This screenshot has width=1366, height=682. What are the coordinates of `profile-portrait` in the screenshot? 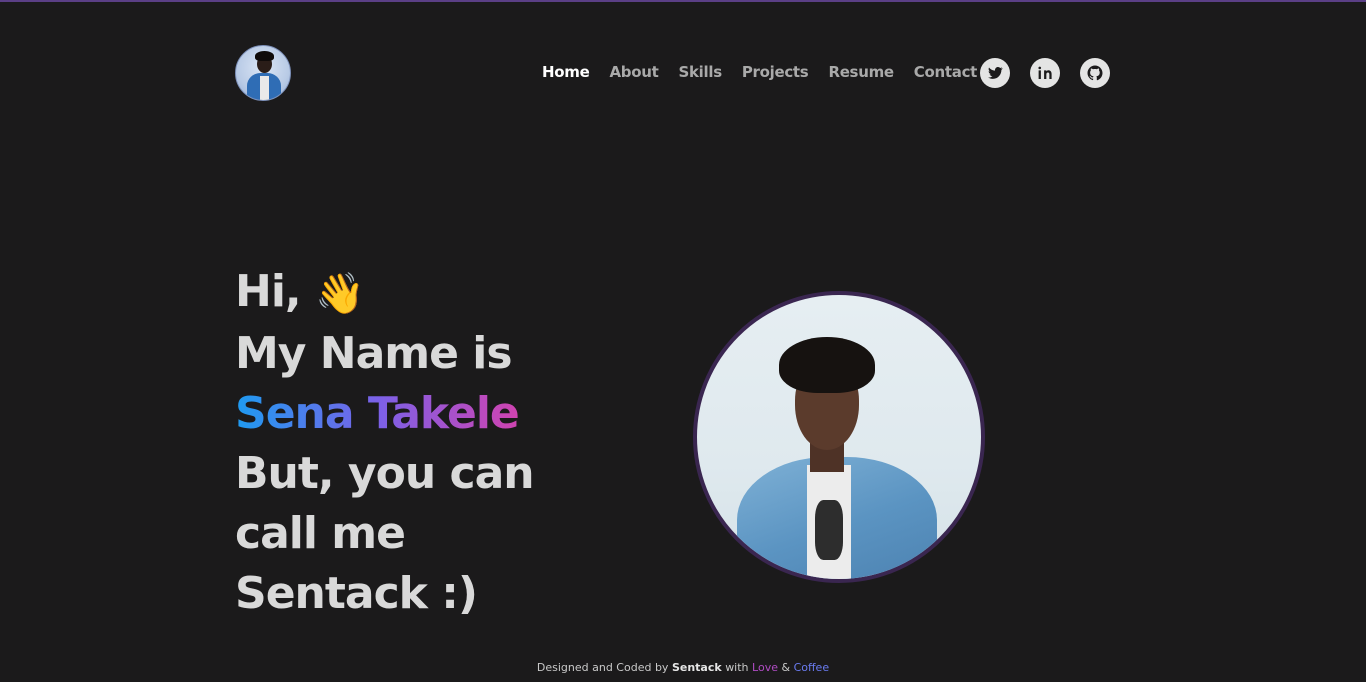 It's located at (839, 437).